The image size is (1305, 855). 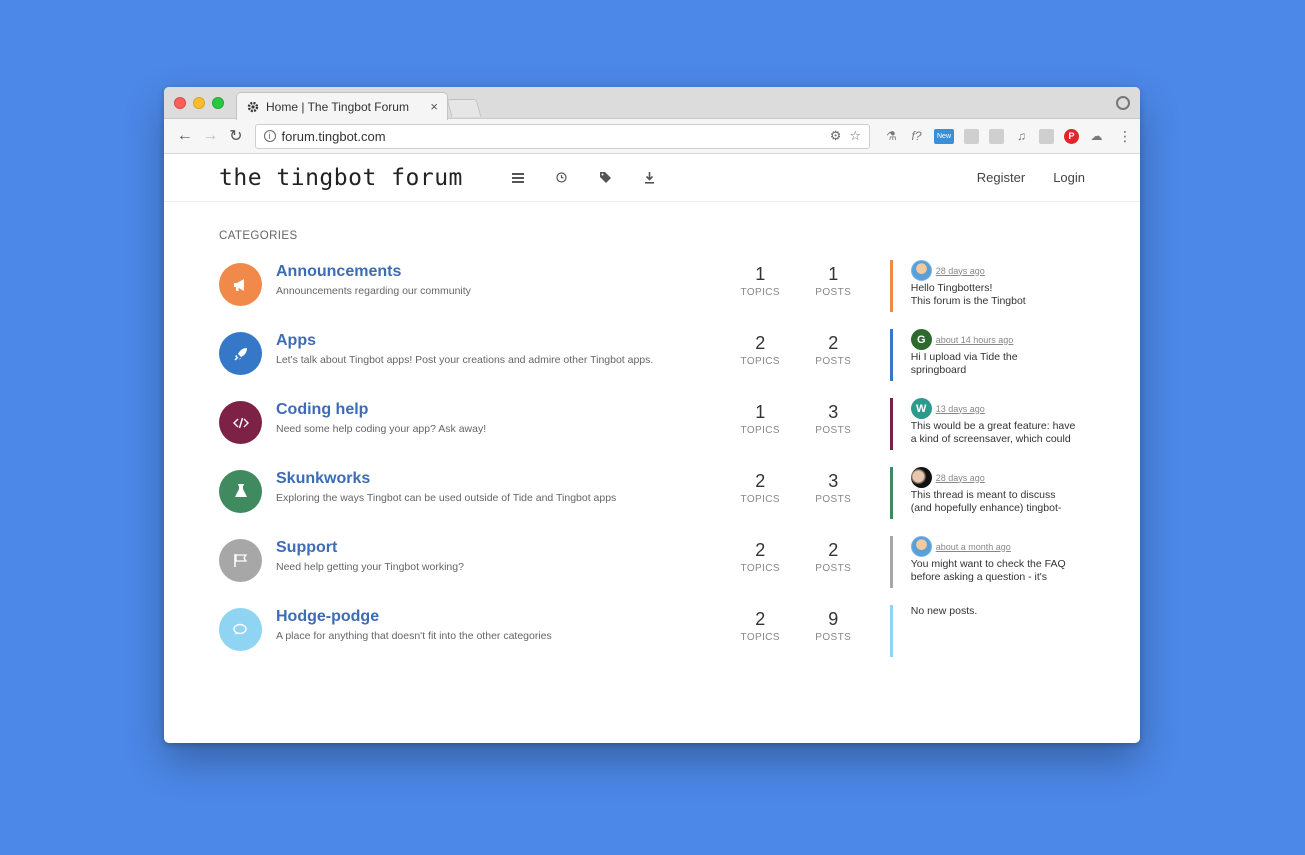 What do you see at coordinates (975, 340) in the screenshot?
I see `latest-post-time-link: about 14 hours ago` at bounding box center [975, 340].